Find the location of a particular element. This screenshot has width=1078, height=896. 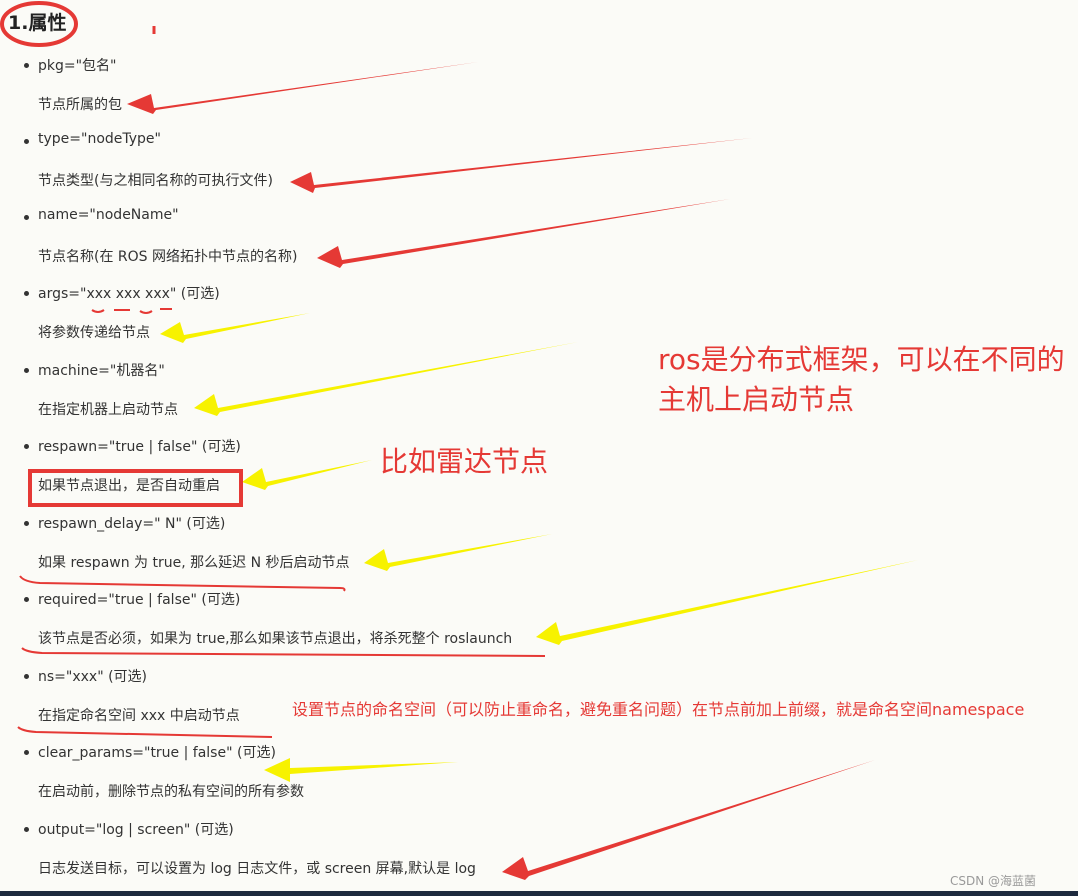

heading-circle is located at coordinates (39, 24).